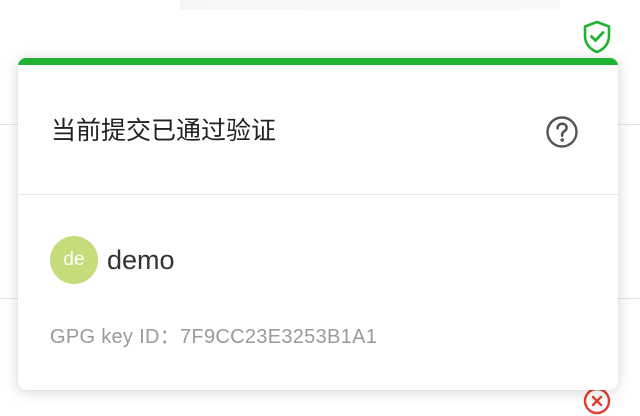 Image resolution: width=640 pixels, height=416 pixels. Describe the element at coordinates (115, 337) in the screenshot. I see `gpg-key-label: GPG key ID：` at that location.